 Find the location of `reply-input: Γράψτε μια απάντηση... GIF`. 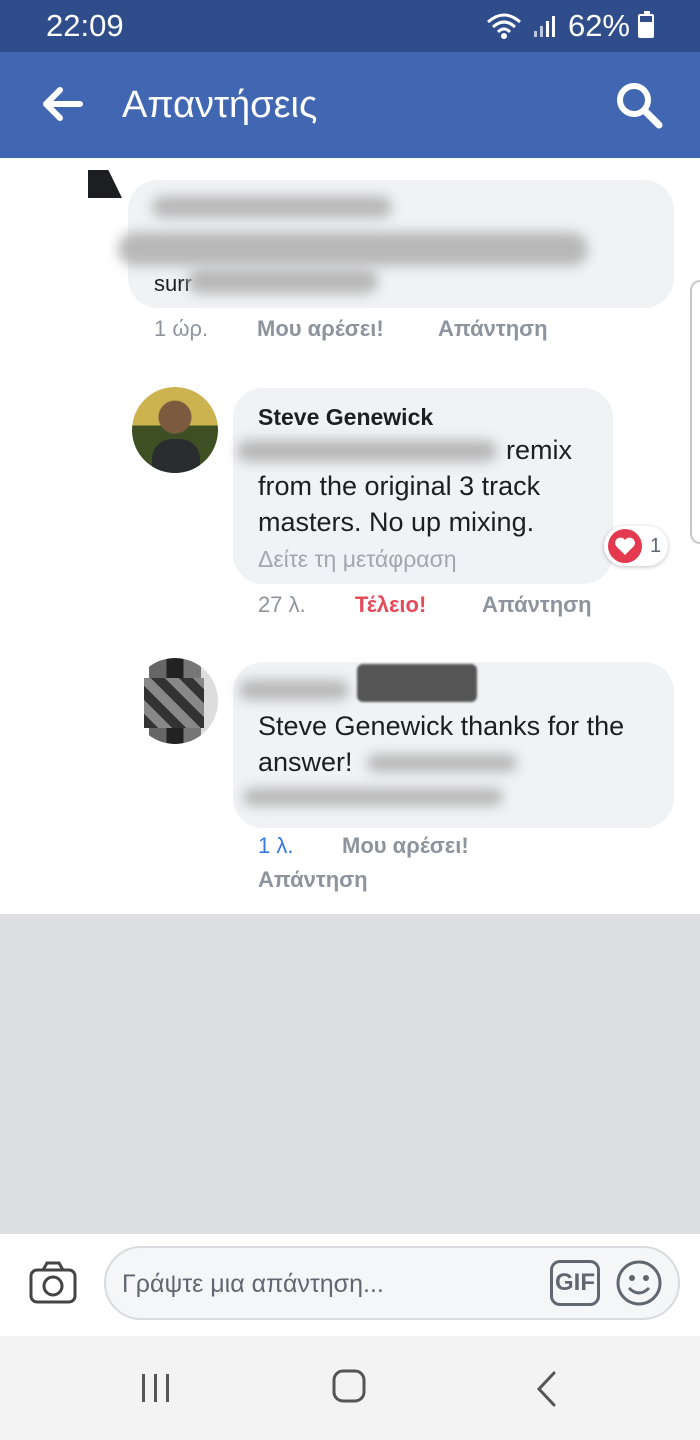

reply-input: Γράψτε μια απάντηση... GIF is located at coordinates (392, 1283).